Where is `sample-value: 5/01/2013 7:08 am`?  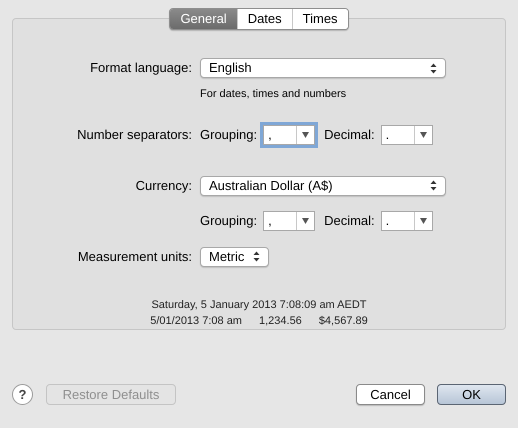
sample-value: 5/01/2013 7:08 am is located at coordinates (196, 321).